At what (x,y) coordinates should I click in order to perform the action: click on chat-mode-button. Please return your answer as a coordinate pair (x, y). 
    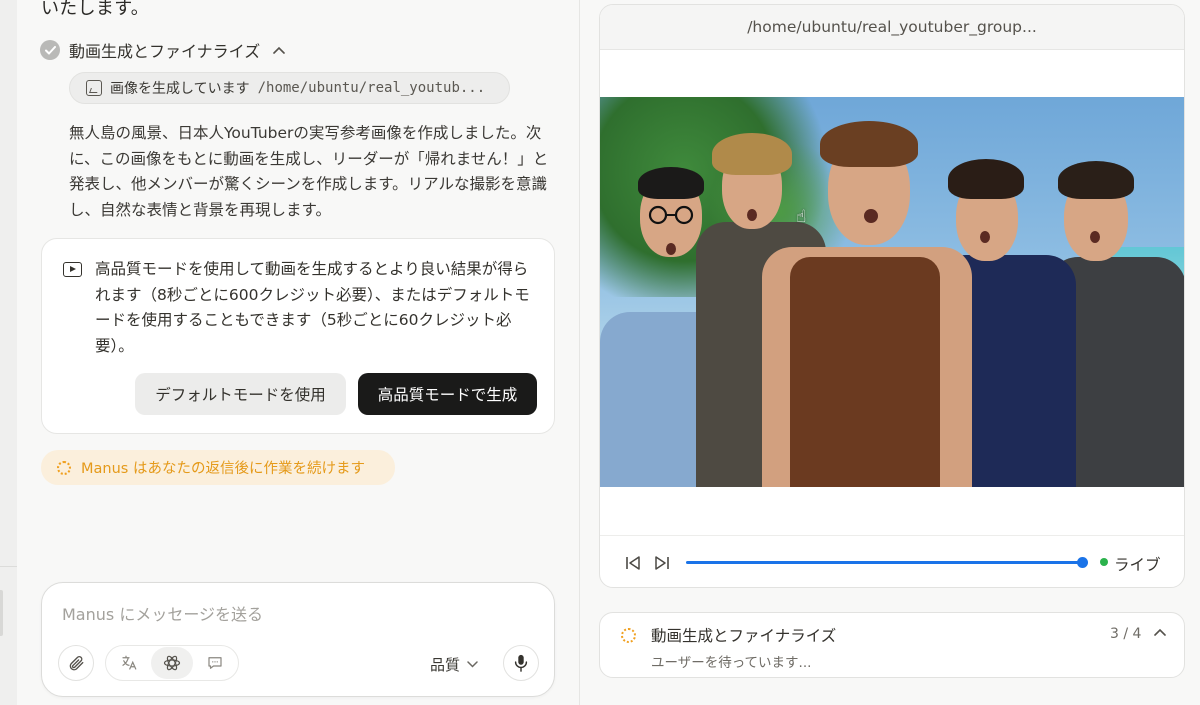
    Looking at the image, I should click on (214, 663).